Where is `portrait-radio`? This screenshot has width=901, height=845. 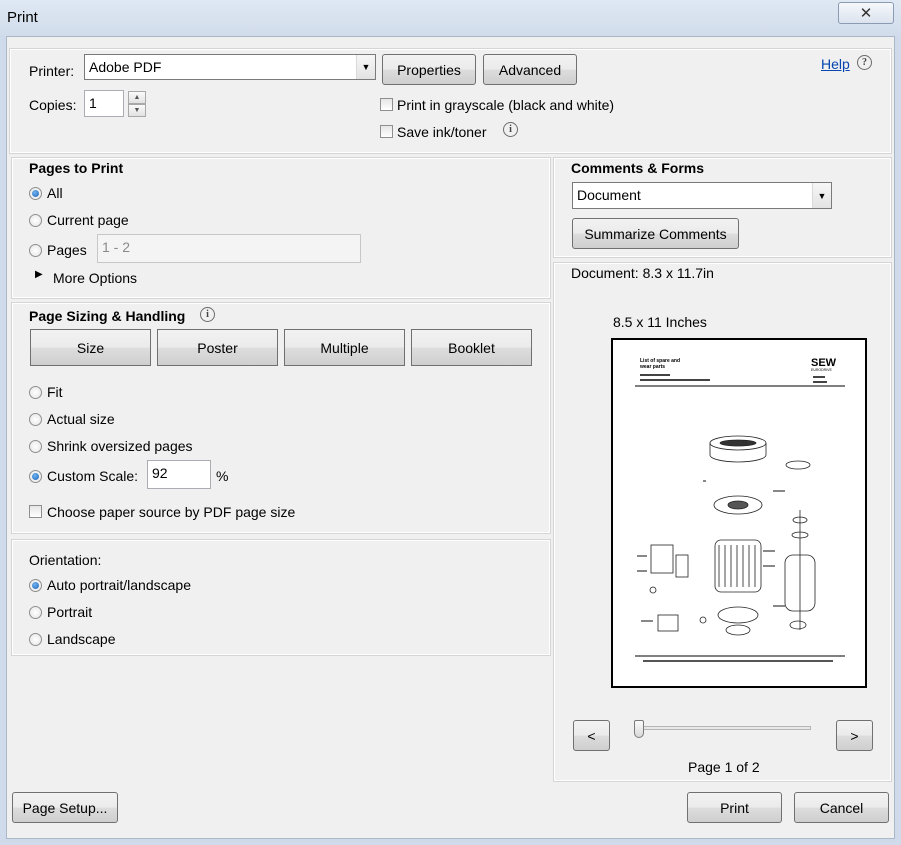
portrait-radio is located at coordinates (35, 612).